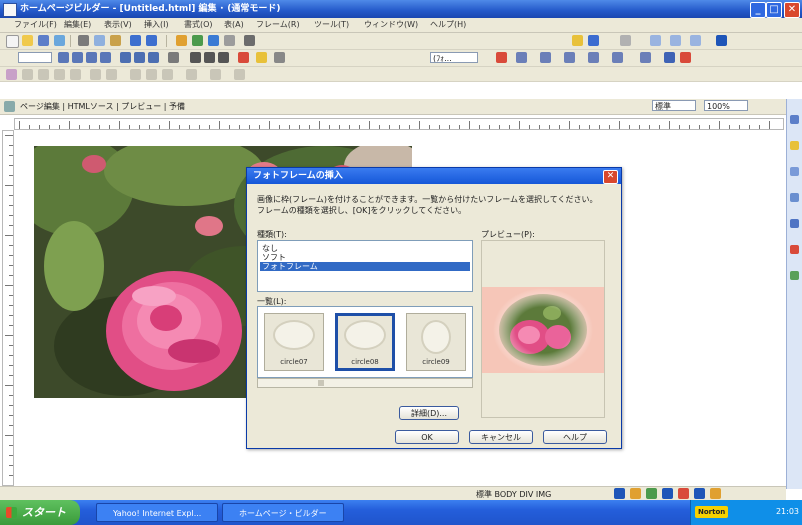  Describe the element at coordinates (151, 40) in the screenshot. I see `redo-icon` at that location.